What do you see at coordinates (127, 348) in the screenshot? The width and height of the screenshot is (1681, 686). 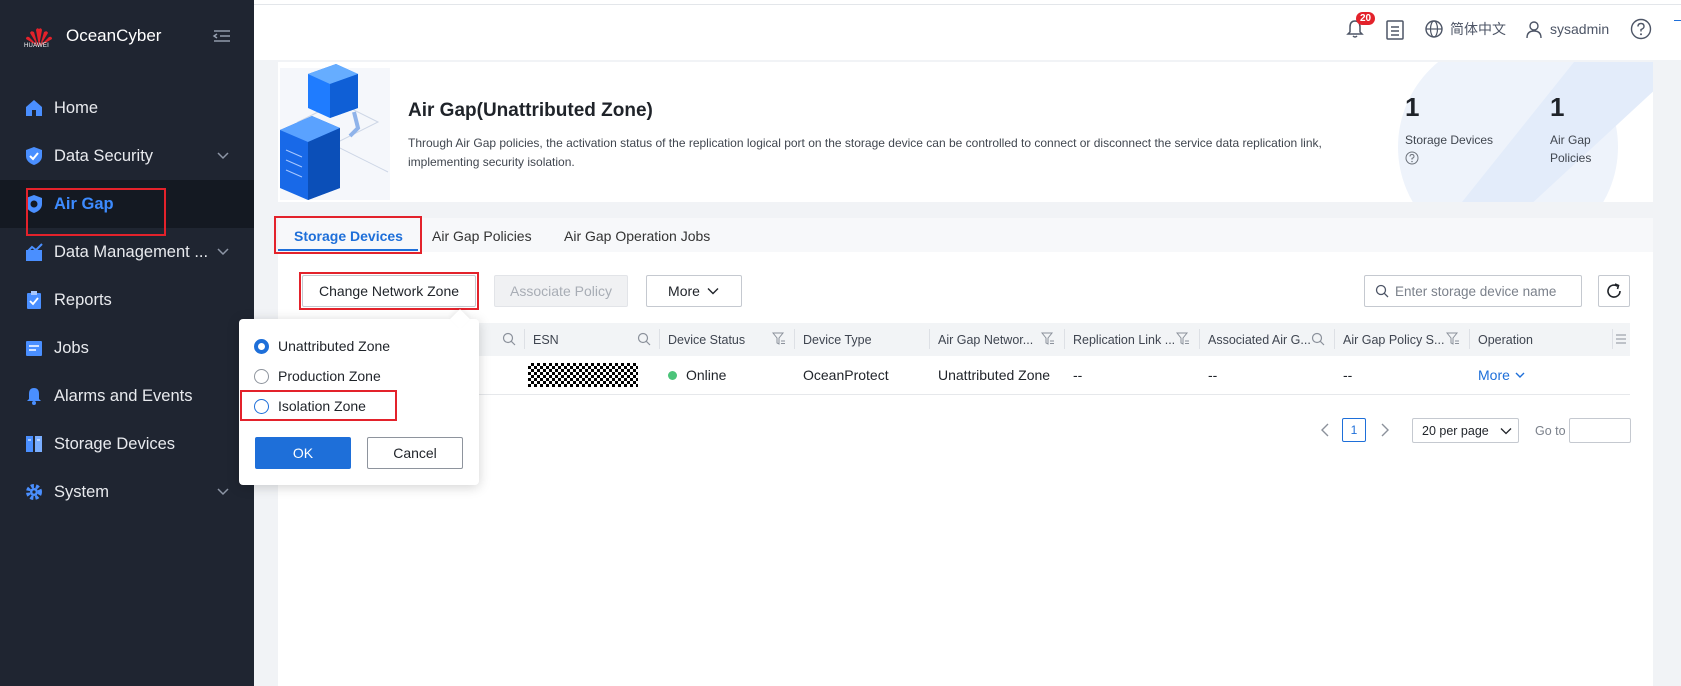 I see `sidebar-item-jobs: Jobs` at bounding box center [127, 348].